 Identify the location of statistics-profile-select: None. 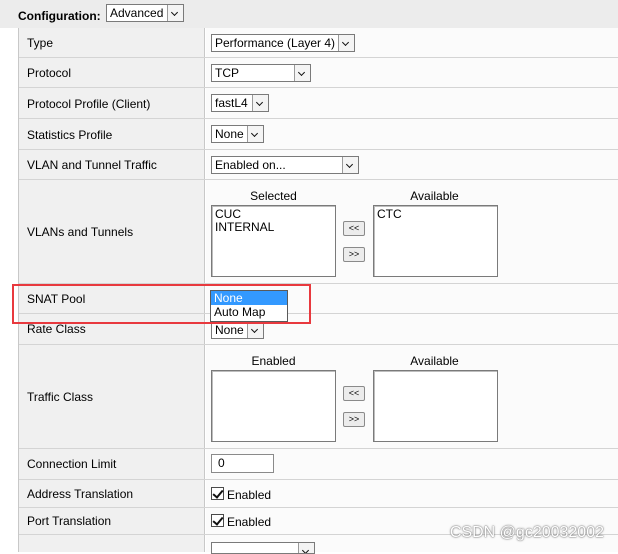
(237, 134).